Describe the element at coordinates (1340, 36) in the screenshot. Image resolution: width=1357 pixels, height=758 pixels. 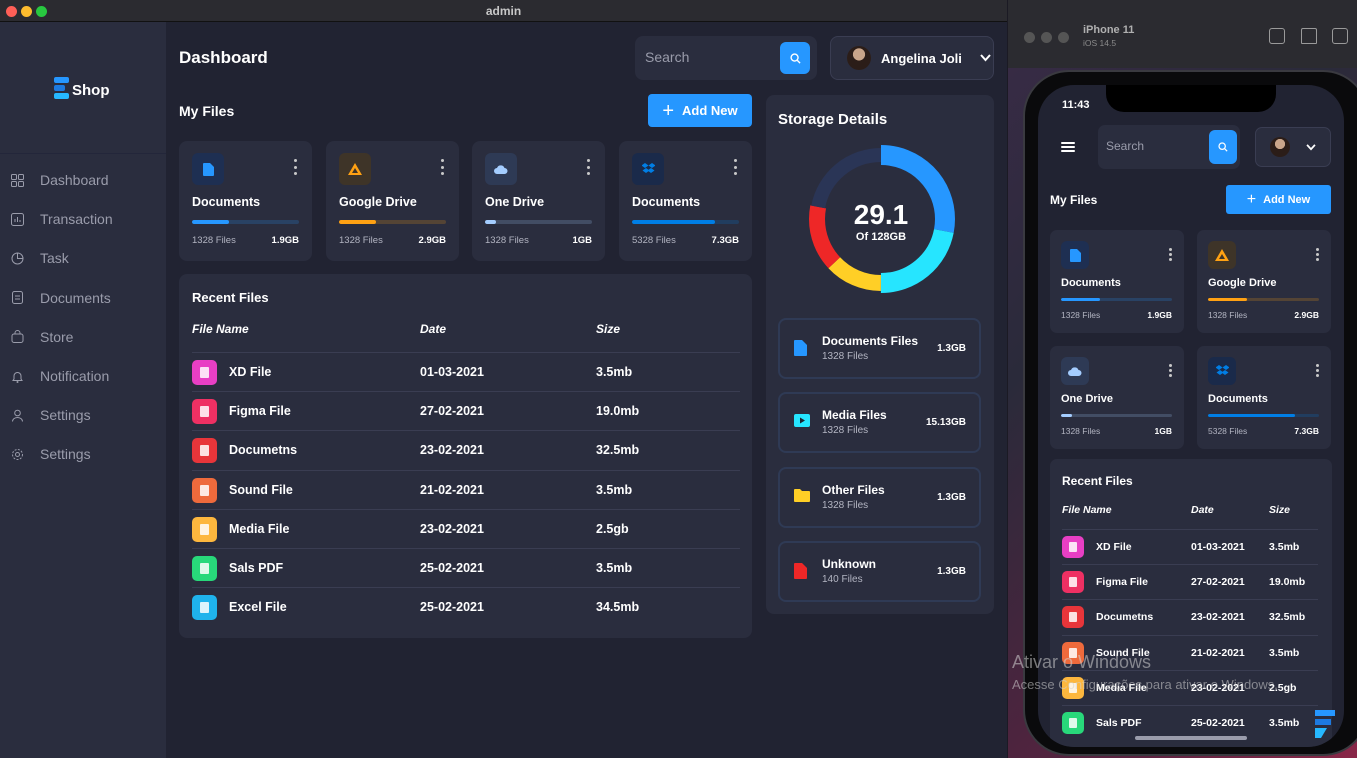
I see `rotate-icon` at that location.